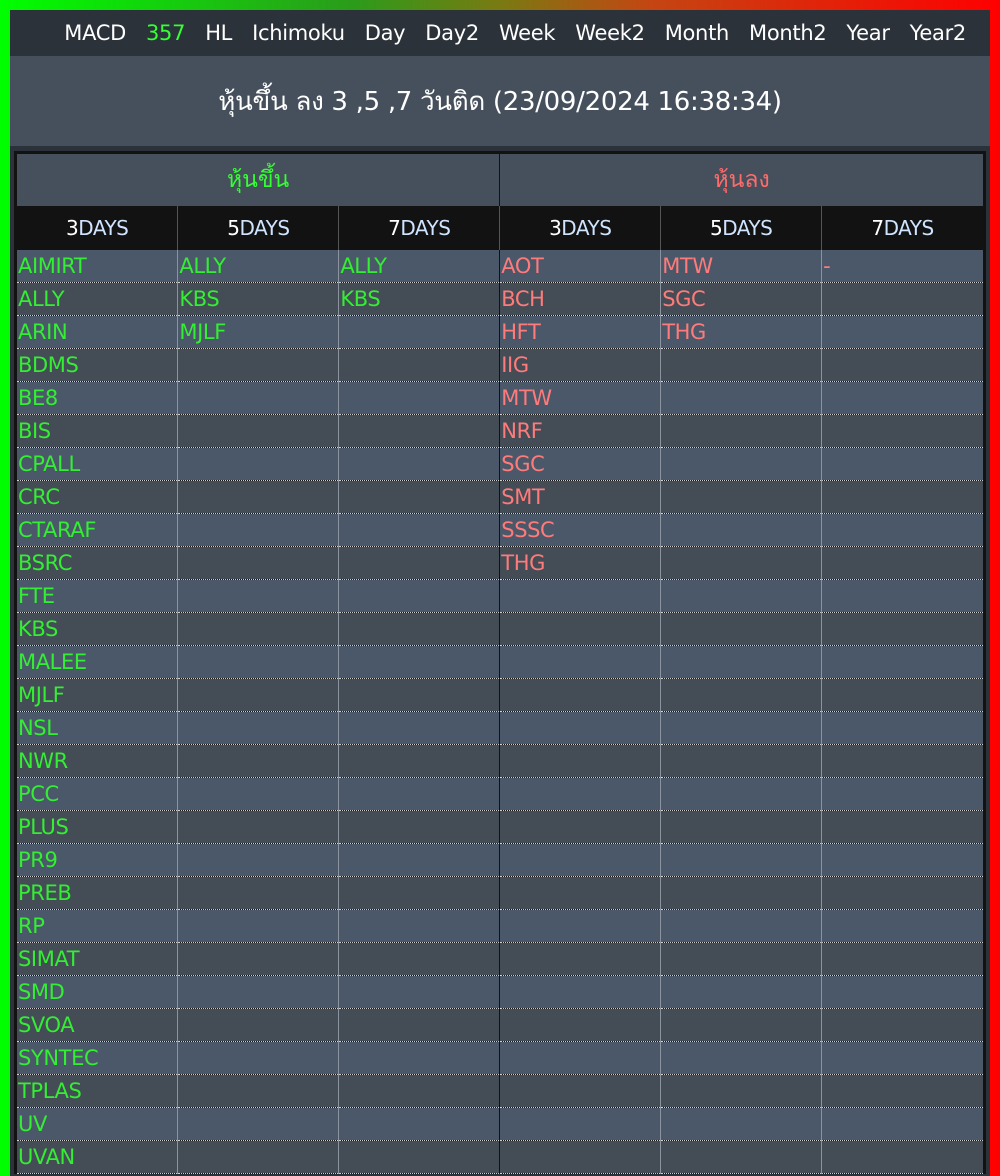 This screenshot has width=1000, height=1176. I want to click on table-row: MJLF, so click(500, 695).